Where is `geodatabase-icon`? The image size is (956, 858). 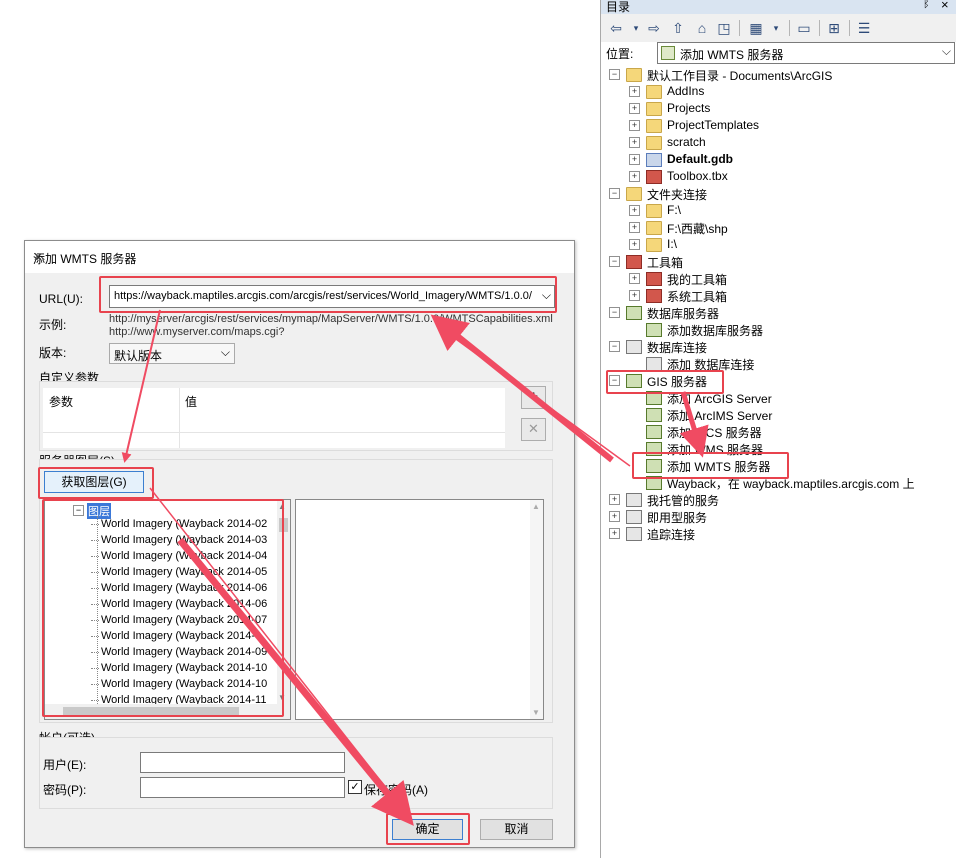
geodatabase-icon is located at coordinates (654, 160).